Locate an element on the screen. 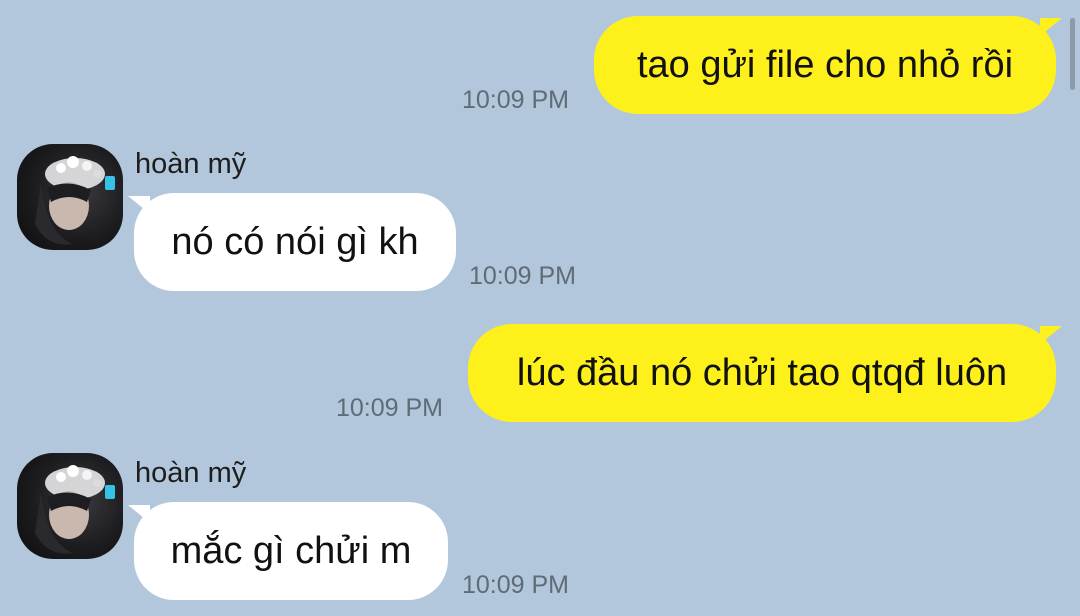 This screenshot has width=1080, height=616. incoming-message-bubble: nó có nói gì kh is located at coordinates (295, 242).